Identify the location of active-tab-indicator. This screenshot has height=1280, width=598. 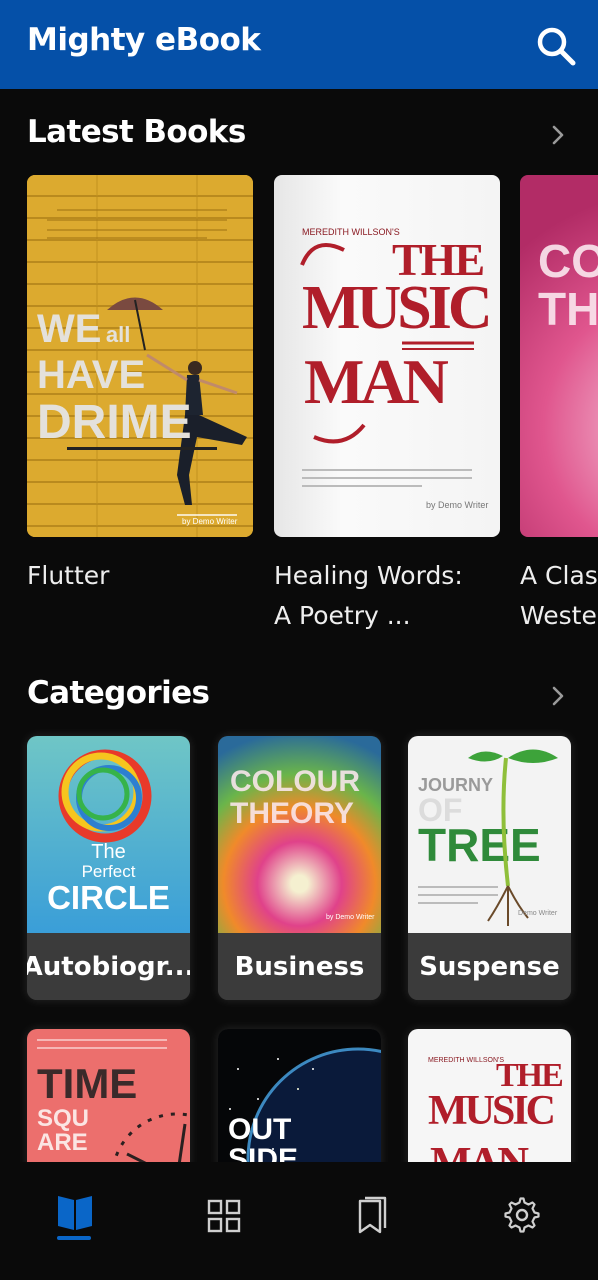
(74, 1238).